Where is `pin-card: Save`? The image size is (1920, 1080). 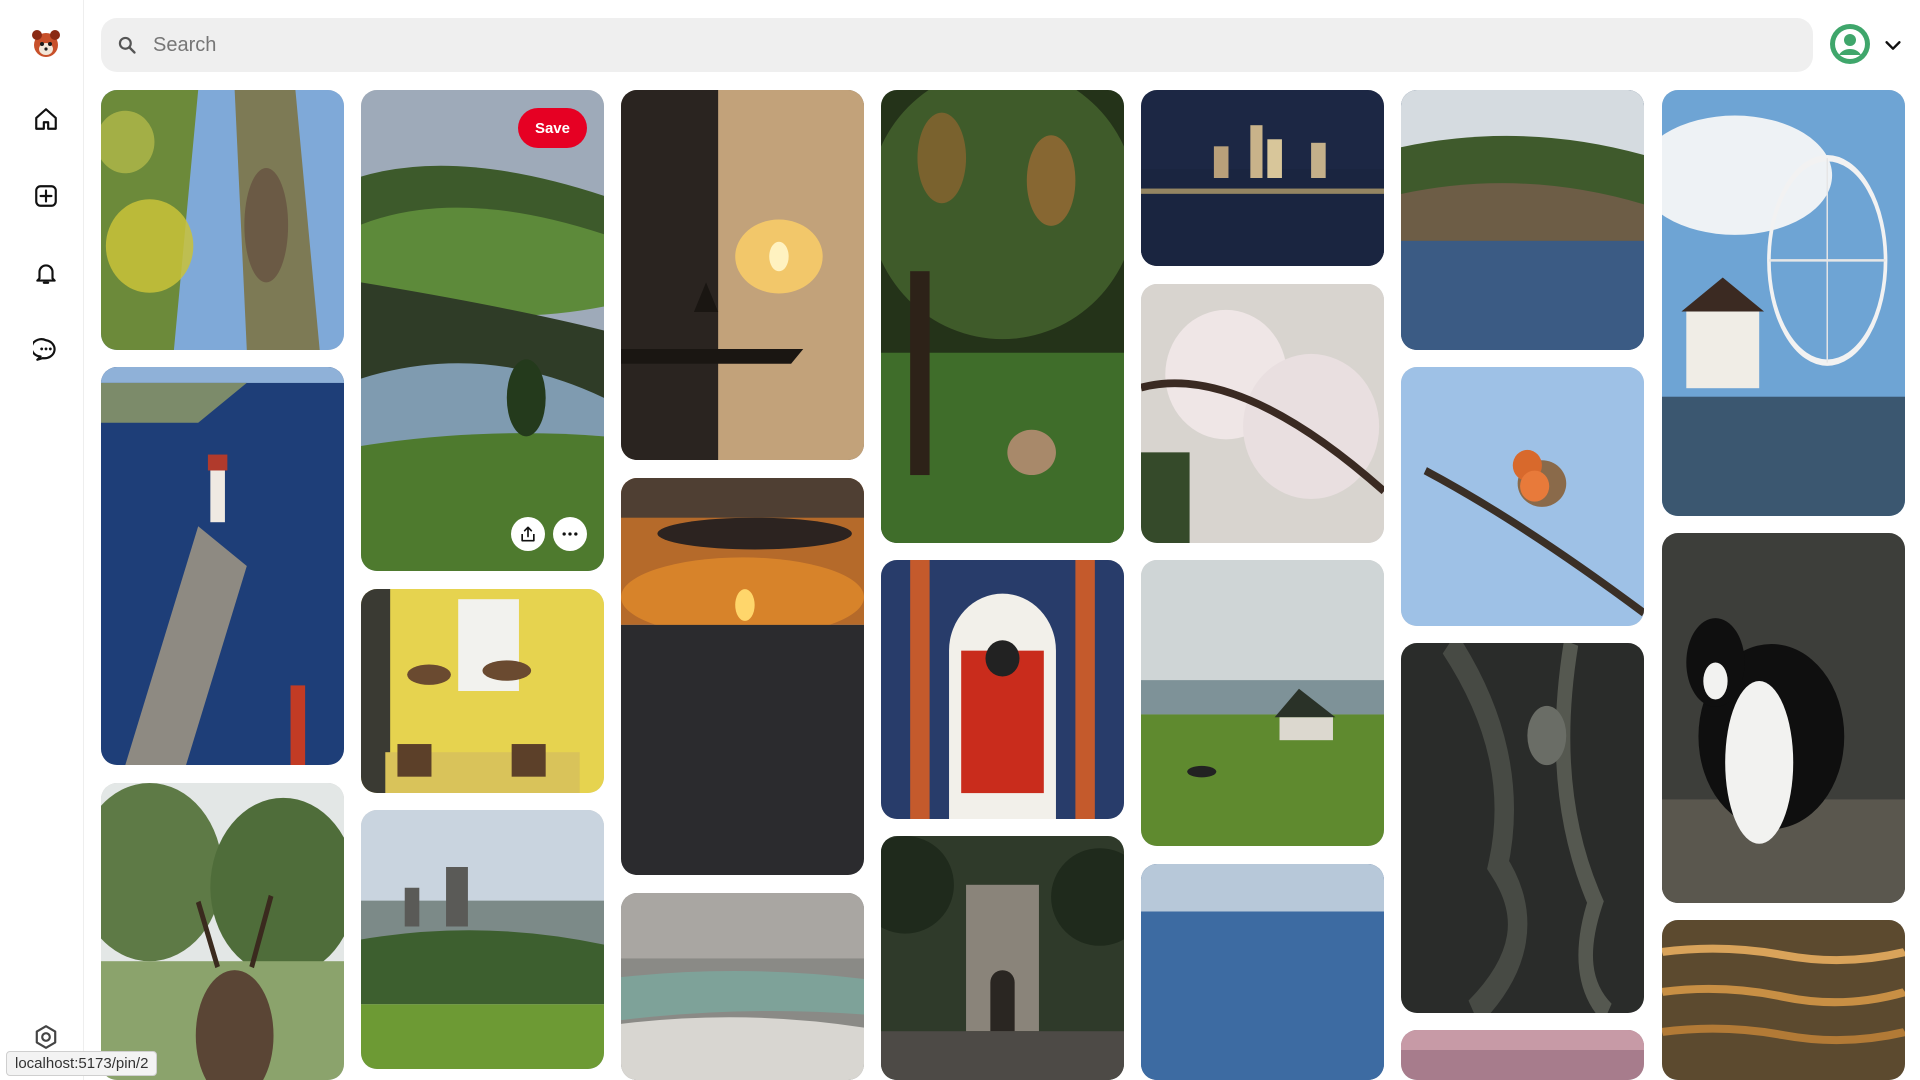 pin-card: Save is located at coordinates (482, 330).